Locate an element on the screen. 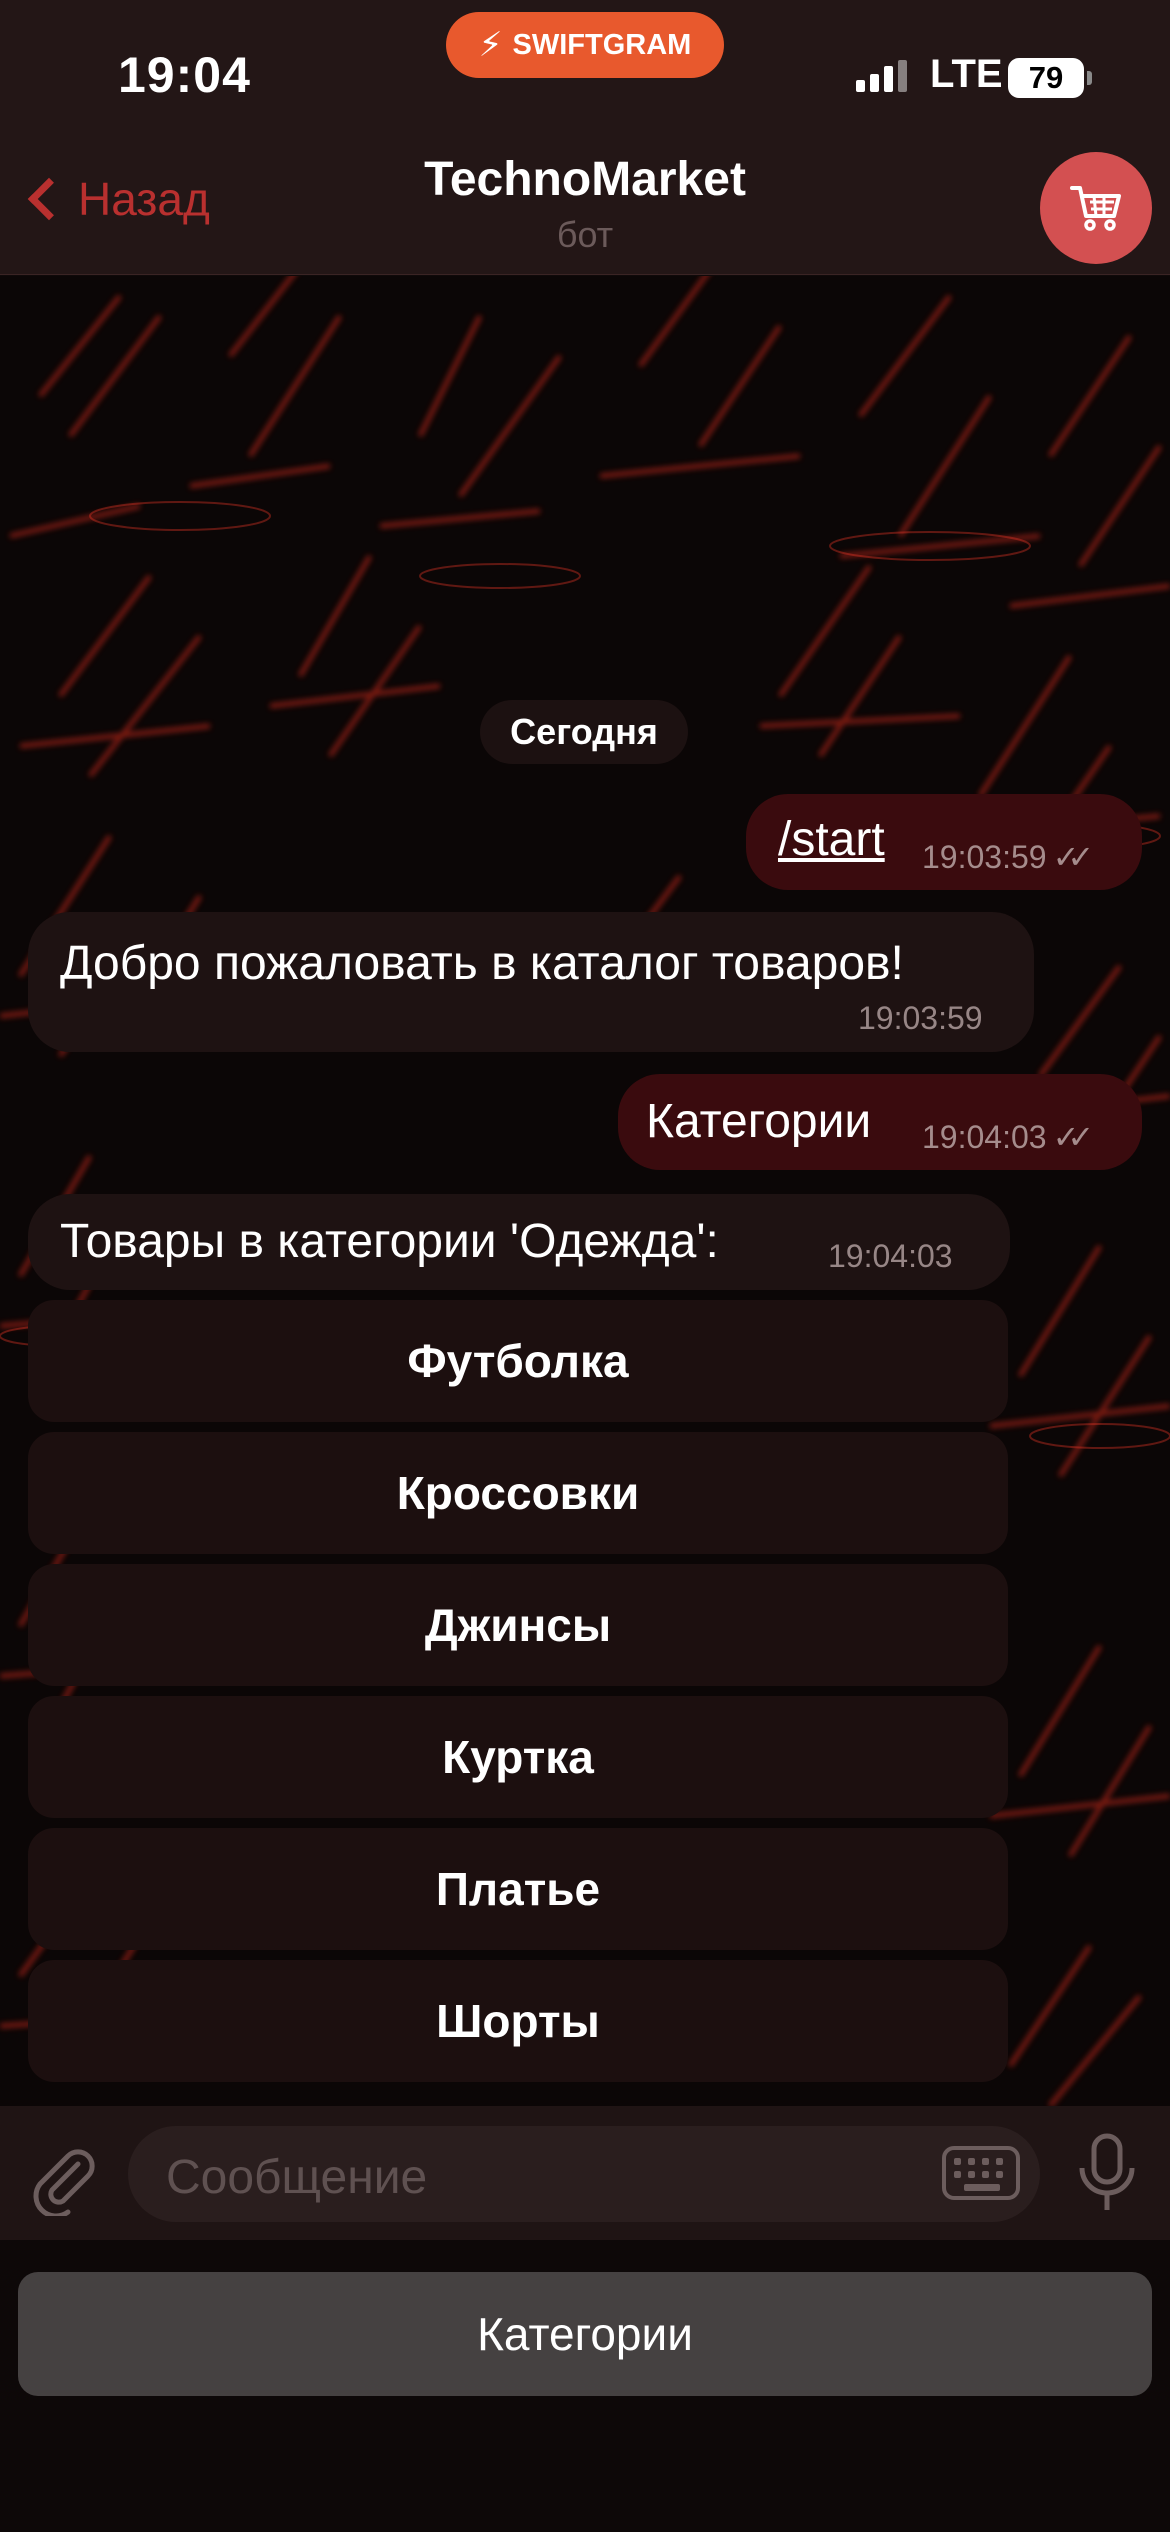 Image resolution: width=1170 pixels, height=2532 pixels. reply-keyboard: Категории is located at coordinates (585, 2386).